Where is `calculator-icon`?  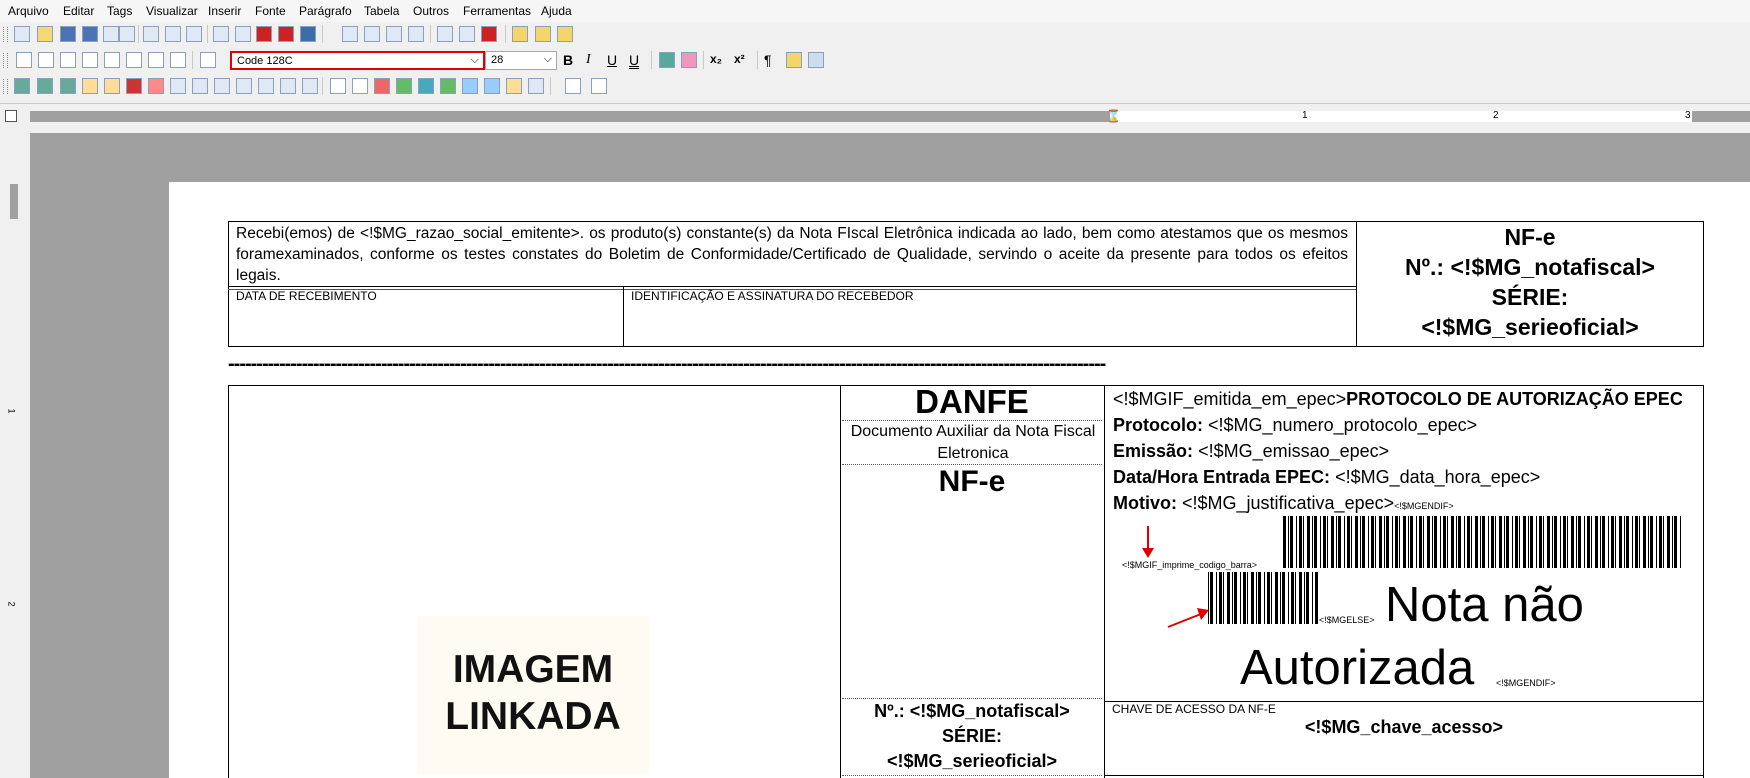
calculator-icon is located at coordinates (489, 34).